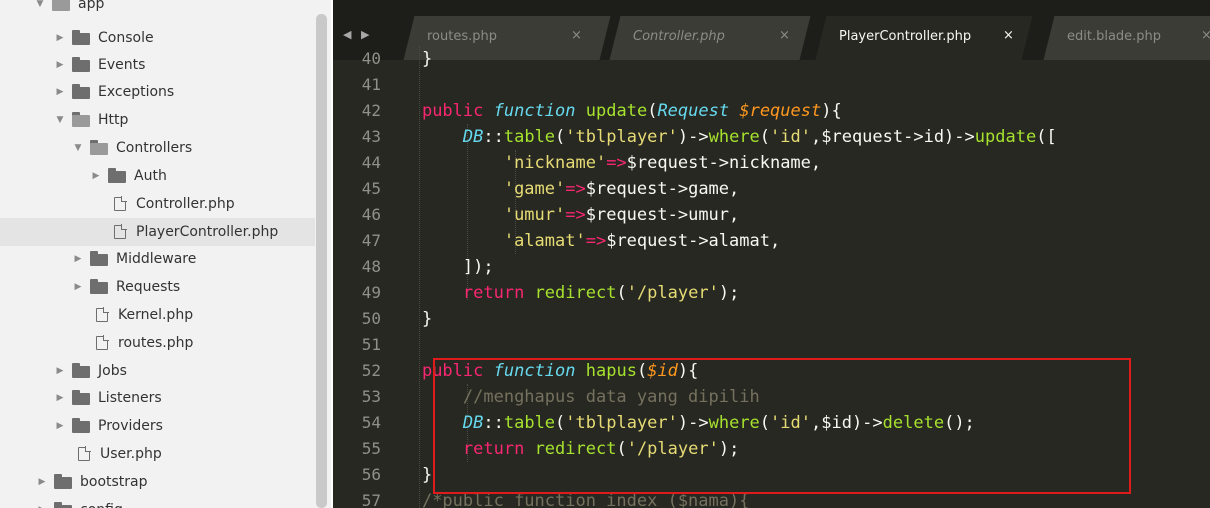  Describe the element at coordinates (157, 502) in the screenshot. I see `tree-item-config: ▶config` at that location.